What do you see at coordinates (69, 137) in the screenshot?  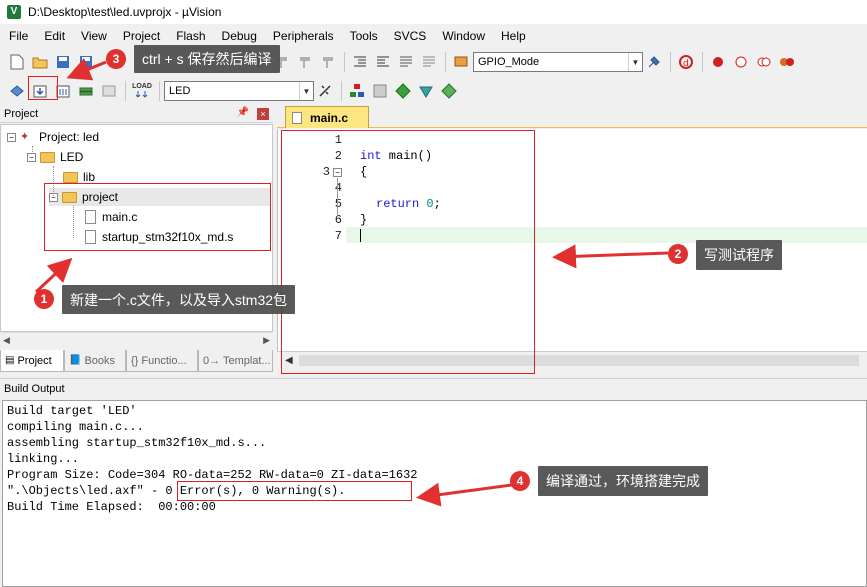 I see `tree-label: Project: led` at bounding box center [69, 137].